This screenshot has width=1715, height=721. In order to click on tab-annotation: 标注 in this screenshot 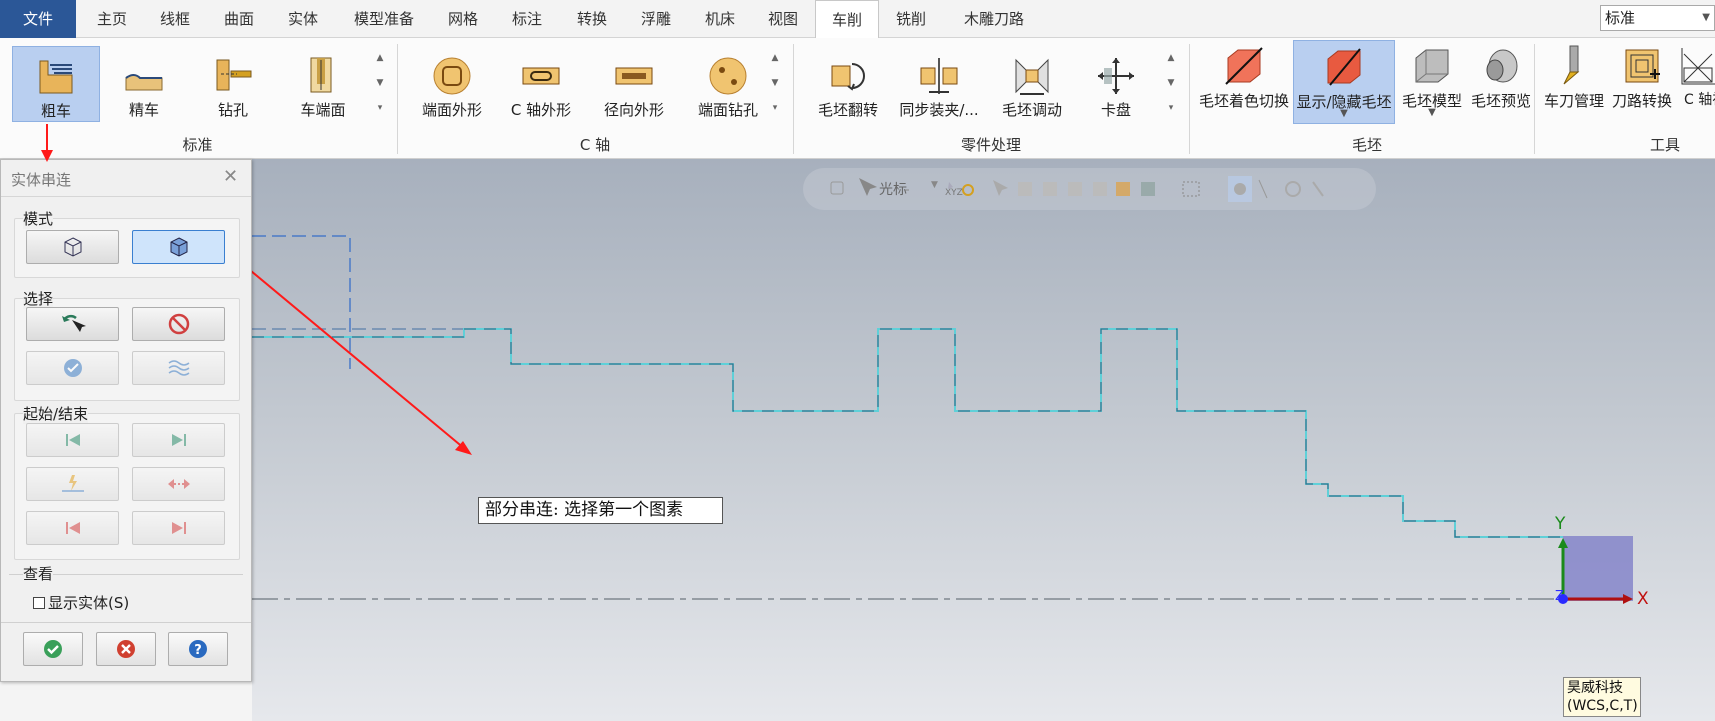, I will do `click(527, 19)`.